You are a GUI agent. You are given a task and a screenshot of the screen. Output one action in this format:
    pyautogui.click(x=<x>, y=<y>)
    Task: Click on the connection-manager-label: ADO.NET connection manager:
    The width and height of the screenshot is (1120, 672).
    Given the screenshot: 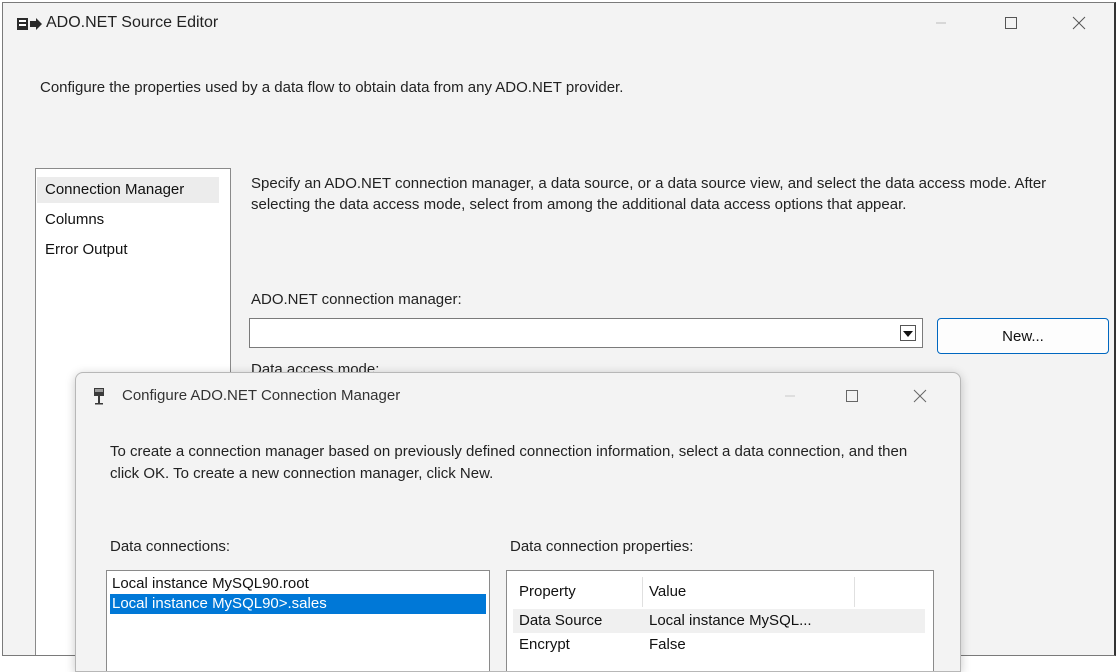 What is the action you would take?
    pyautogui.click(x=356, y=299)
    